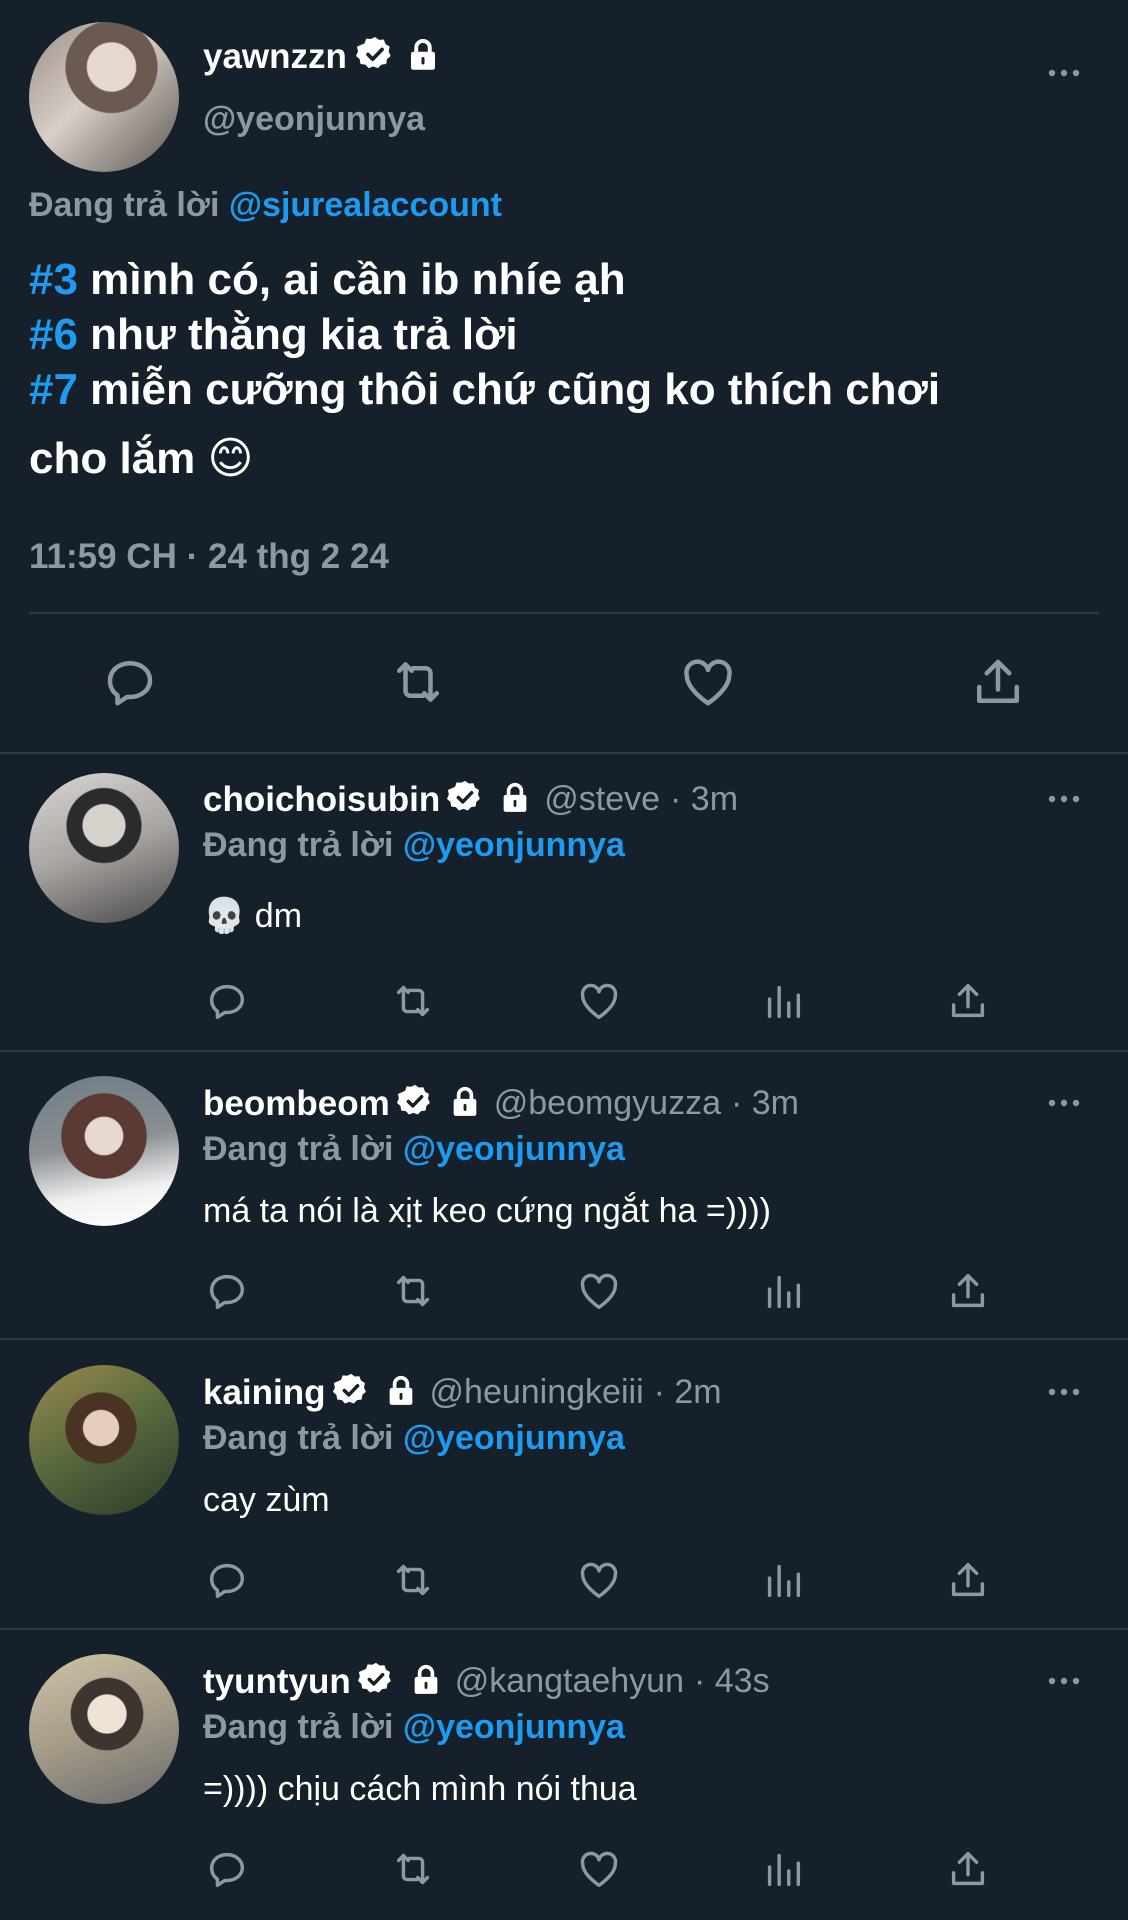 This screenshot has width=1128, height=1920. I want to click on tweet-line: #3 mình có, ai cần ib nhíe ạh, so click(569, 279).